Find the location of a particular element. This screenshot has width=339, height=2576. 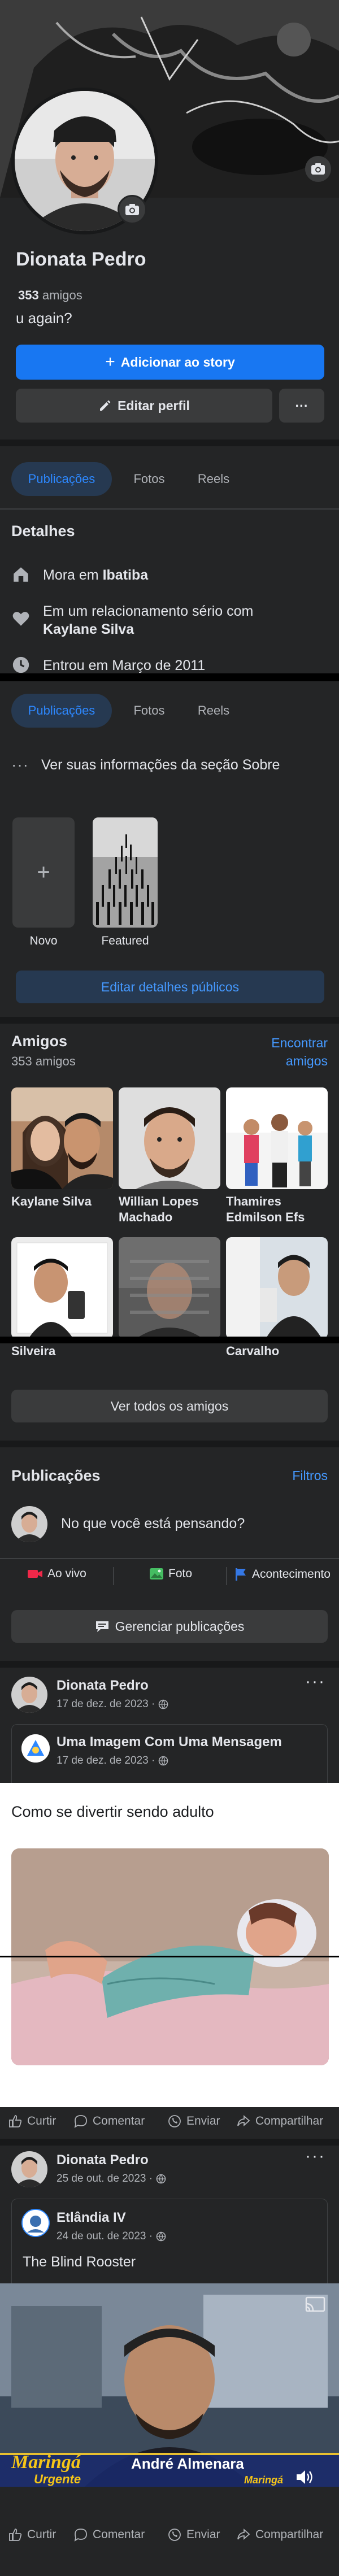

see-about-link: ··· Ver suas informações da seção Sobre is located at coordinates (145, 765).